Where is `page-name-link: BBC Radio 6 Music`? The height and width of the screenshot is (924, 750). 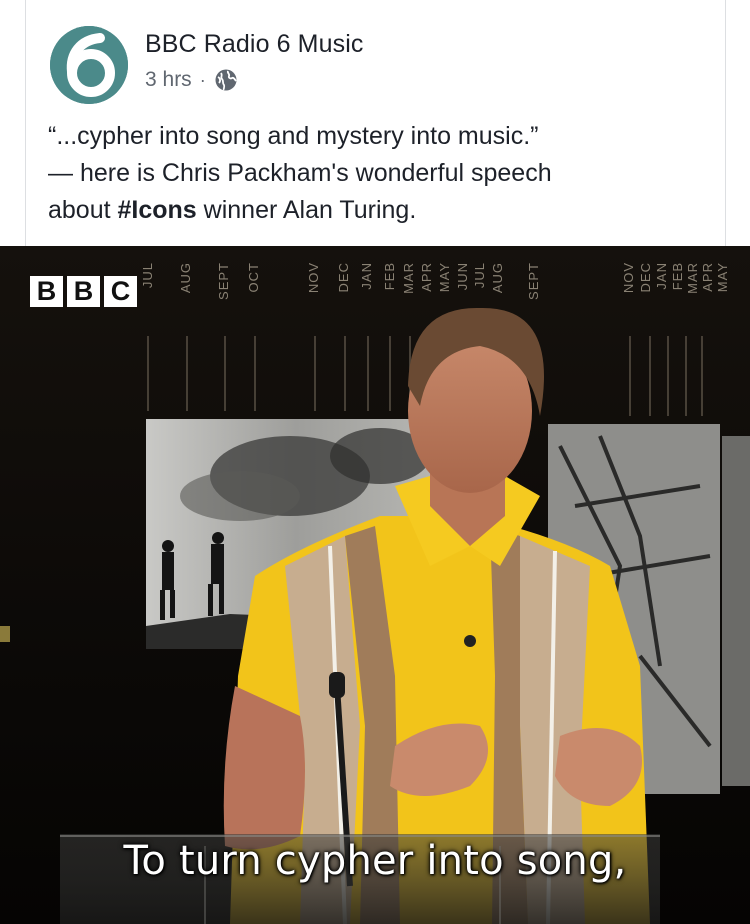
page-name-link: BBC Radio 6 Music is located at coordinates (254, 44).